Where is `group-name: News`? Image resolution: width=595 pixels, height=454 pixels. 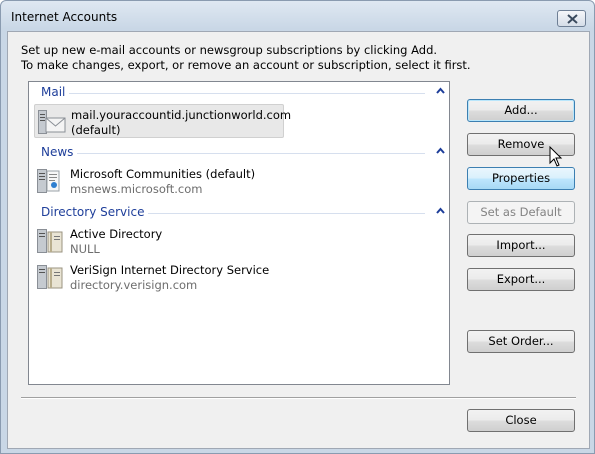 group-name: News is located at coordinates (59, 152).